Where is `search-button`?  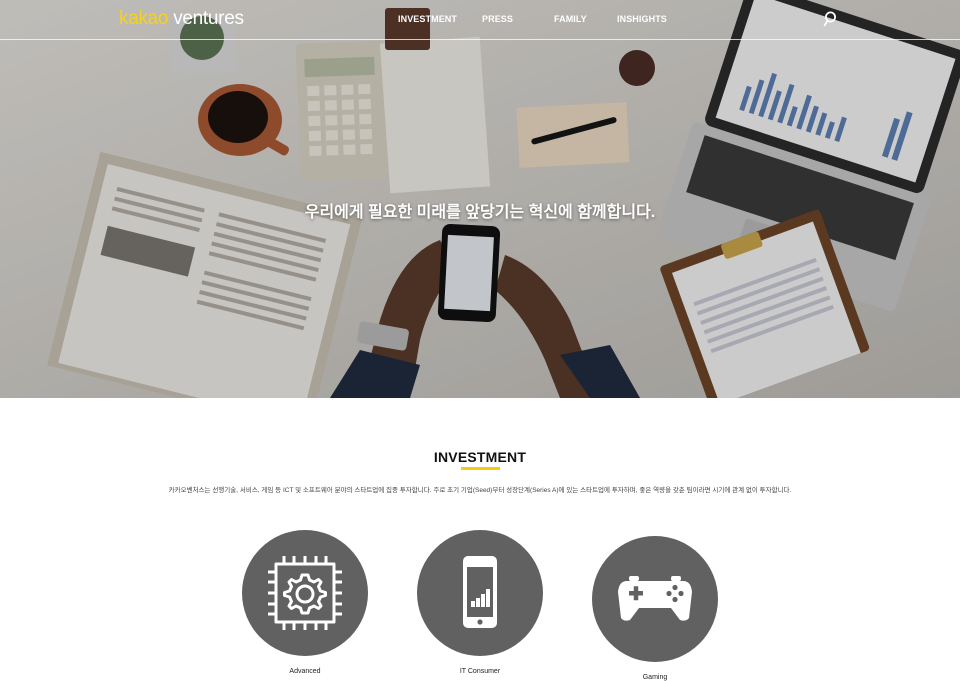
search-button is located at coordinates (830, 19).